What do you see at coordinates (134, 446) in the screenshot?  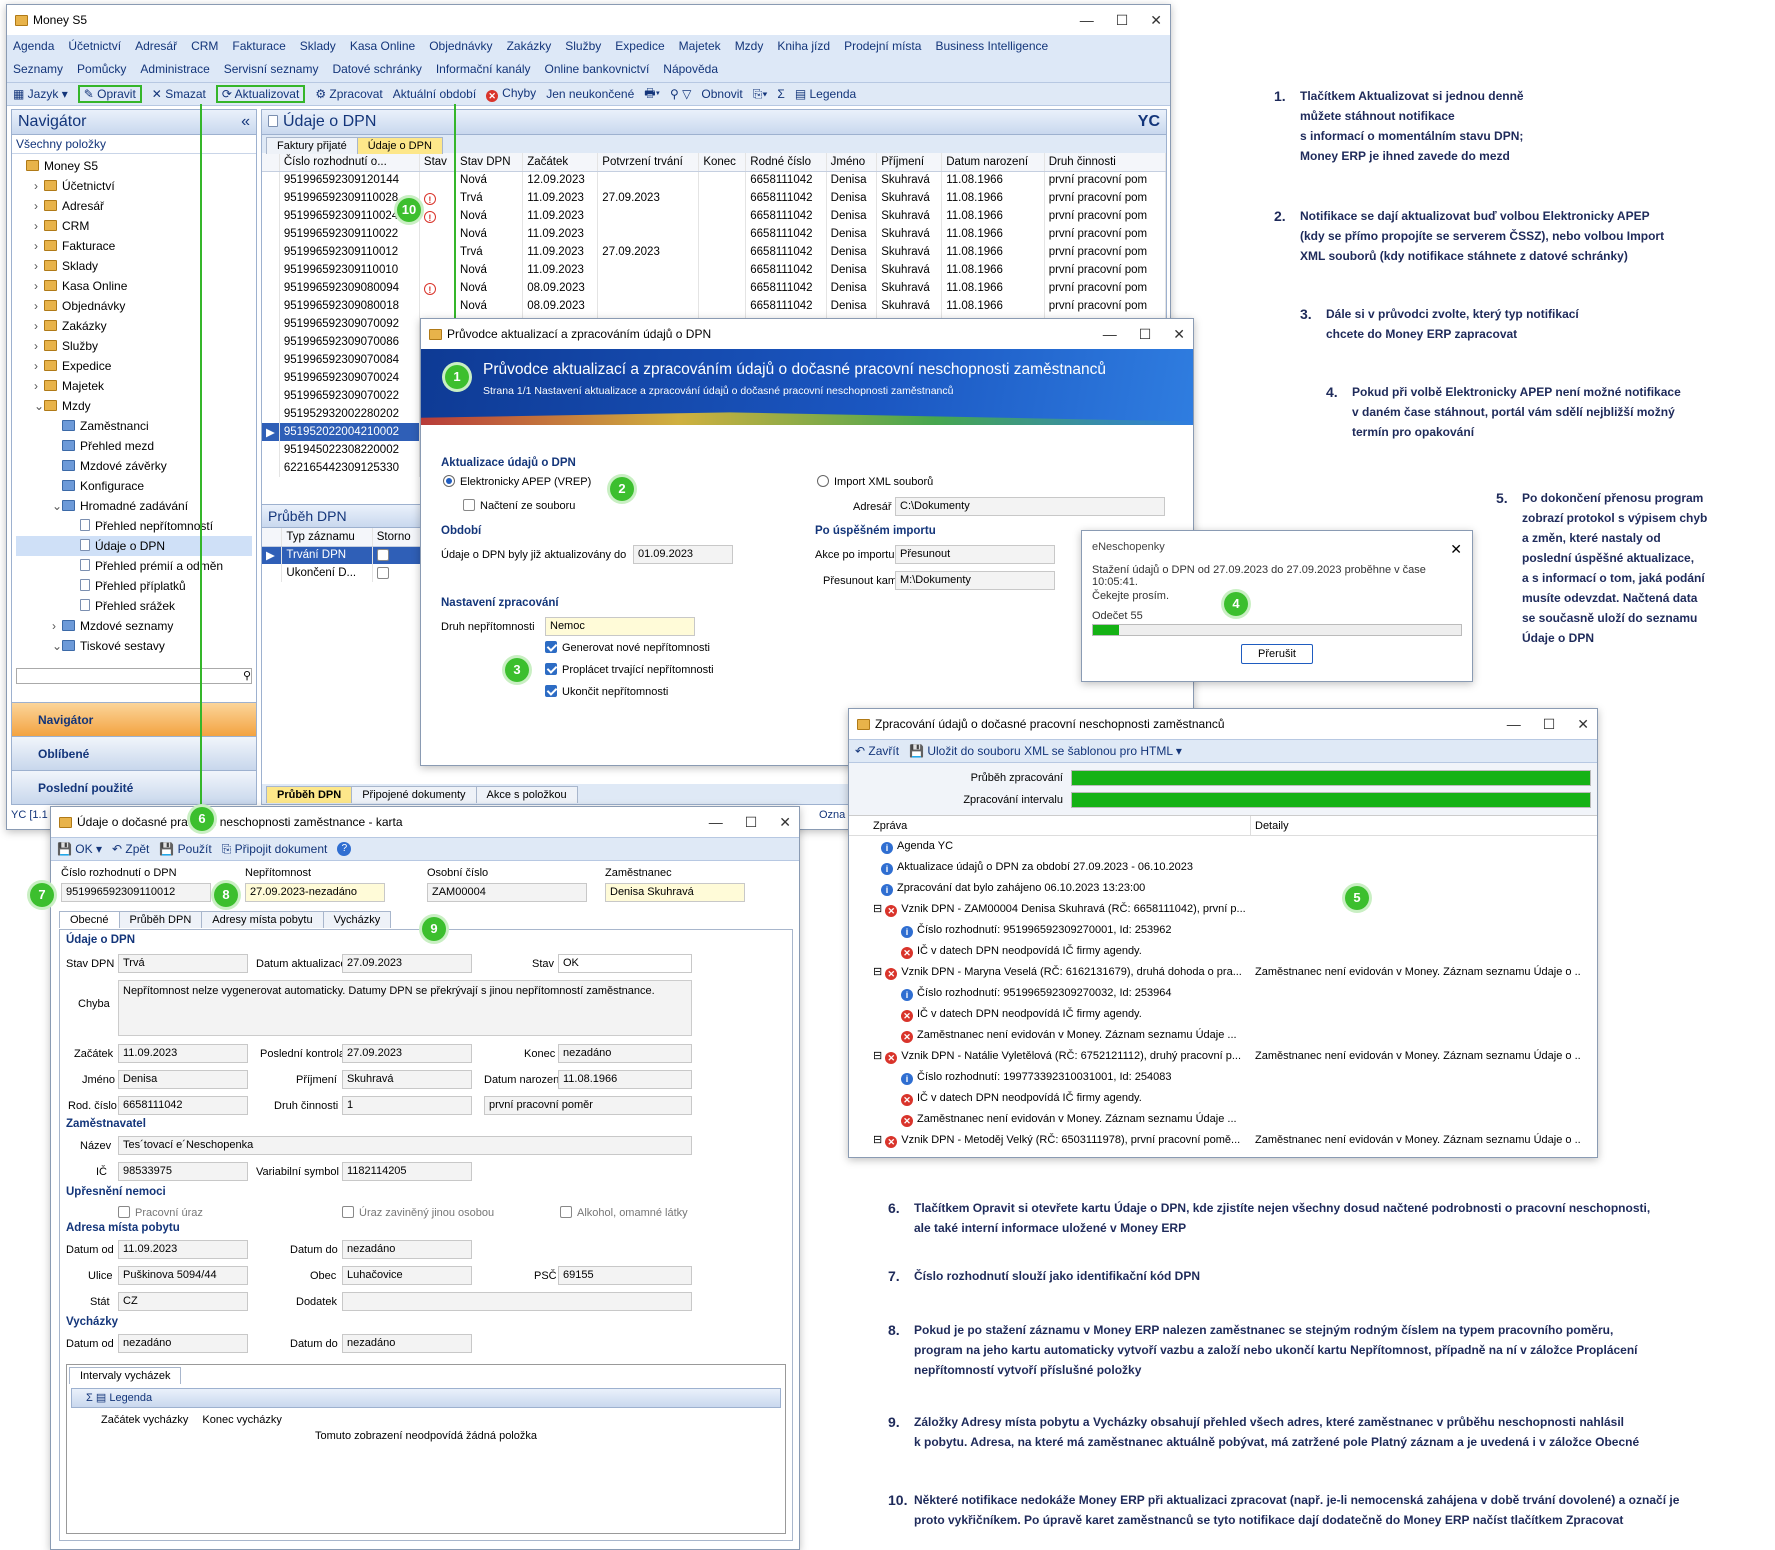 I see `tree-item: Přehled mezd` at bounding box center [134, 446].